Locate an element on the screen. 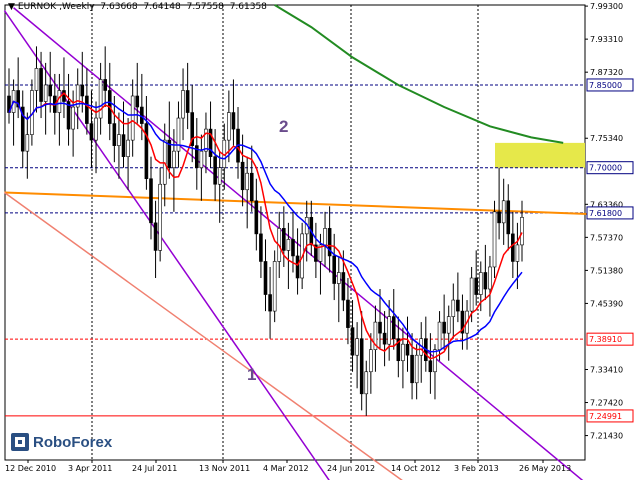 The height and width of the screenshot is (480, 640). x-tick-label: 4 Mar 2012 is located at coordinates (286, 468).